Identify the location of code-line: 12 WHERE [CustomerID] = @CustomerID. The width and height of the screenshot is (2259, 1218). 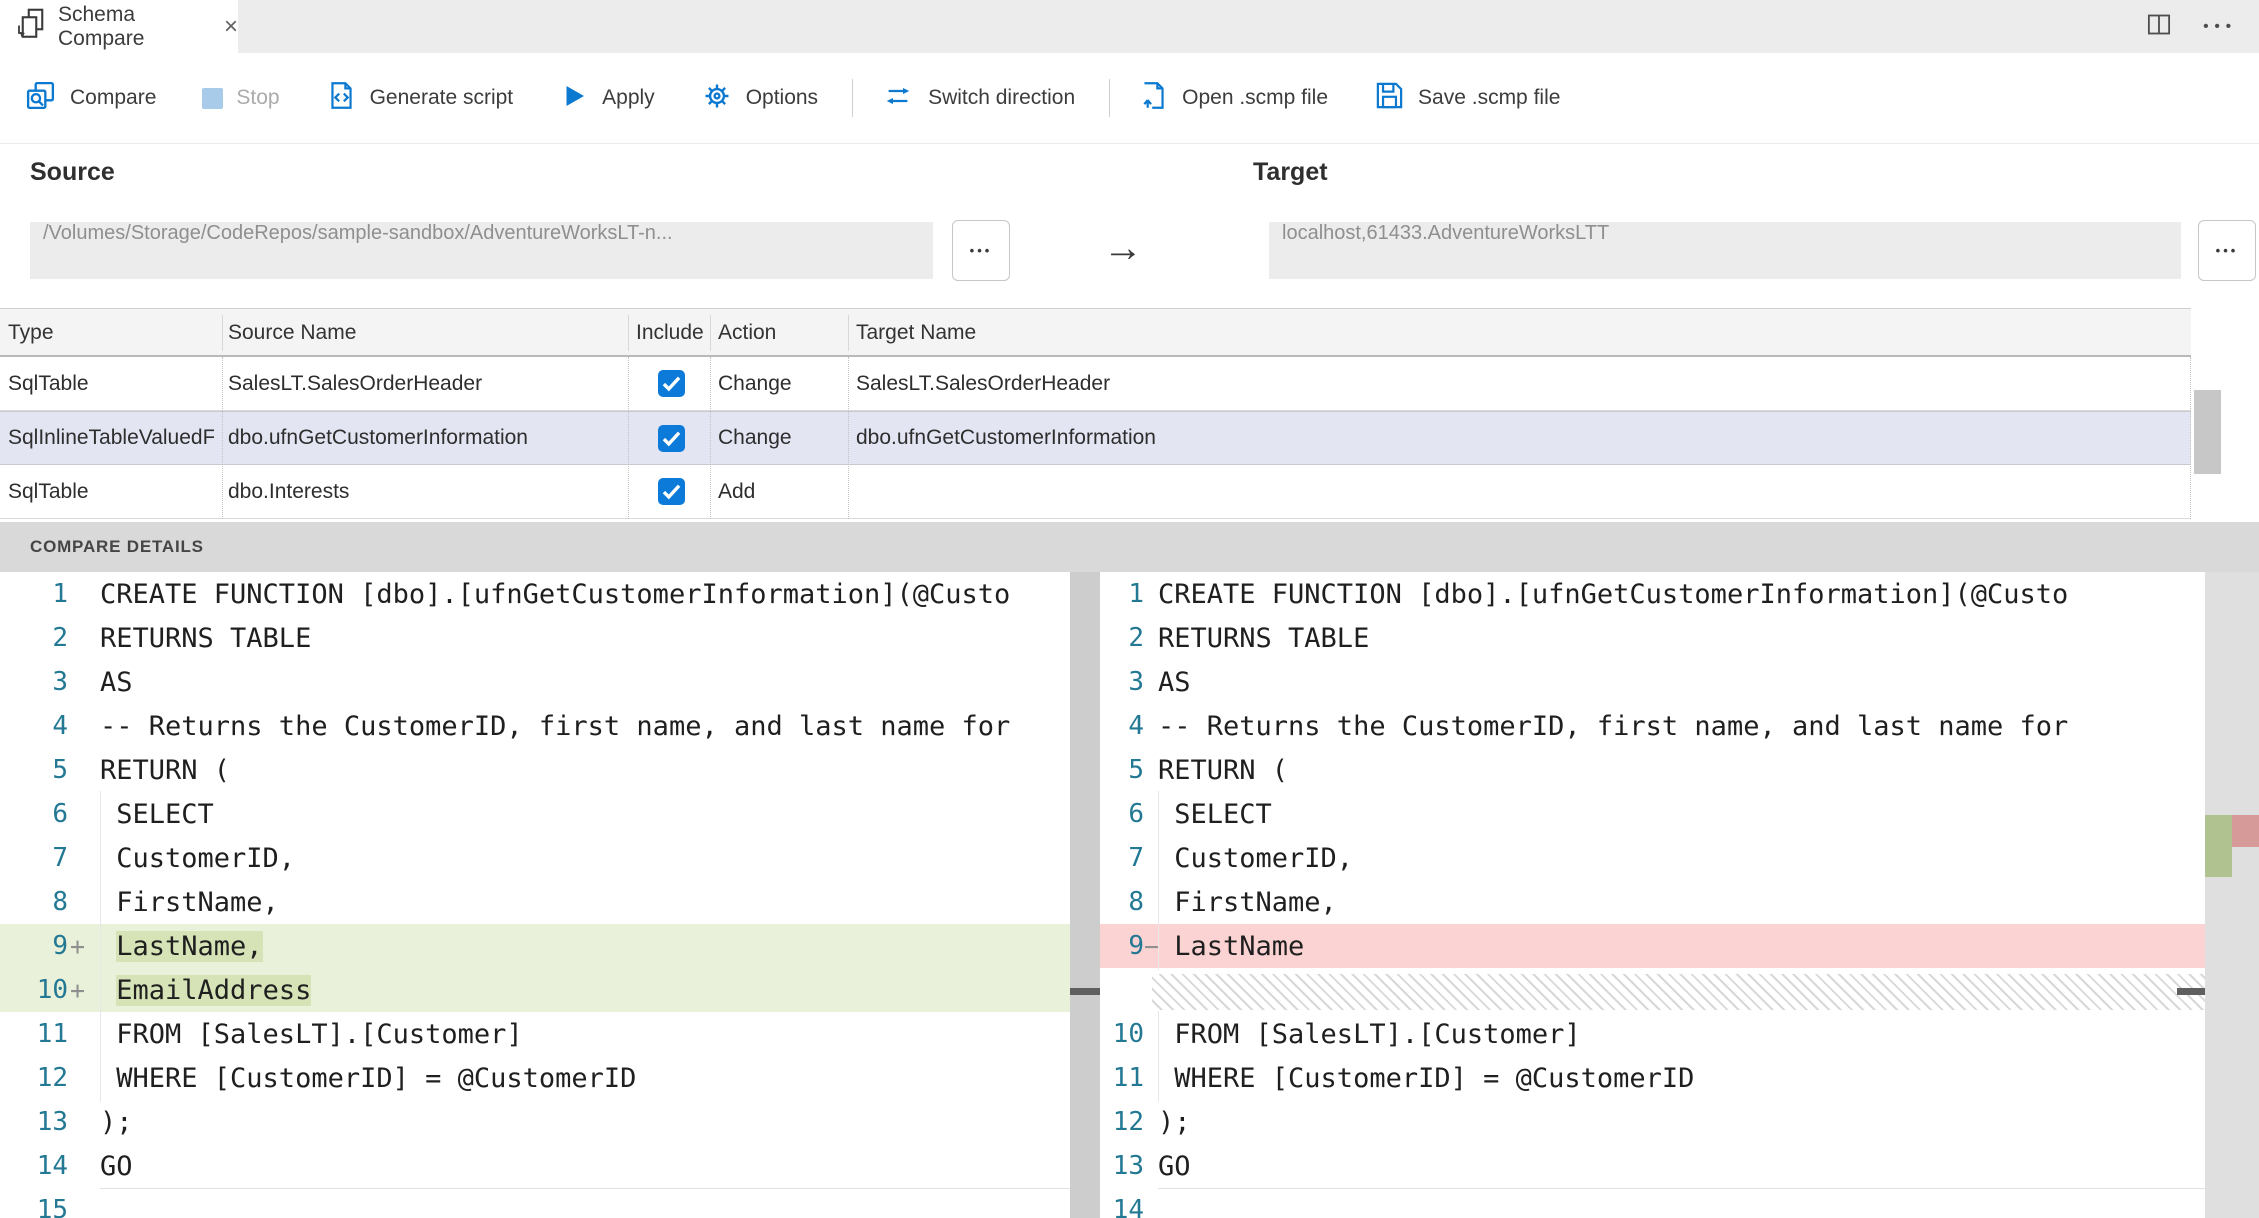
(550, 1078).